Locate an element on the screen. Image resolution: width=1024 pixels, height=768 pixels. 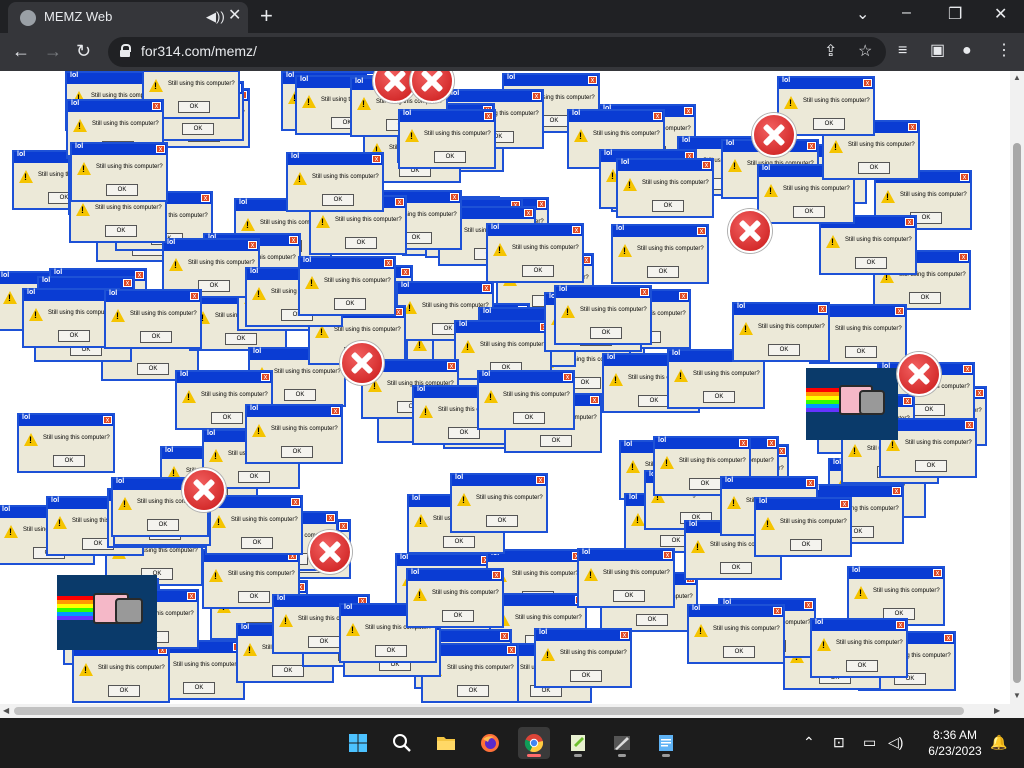
clock: 8:36 AM 6/23/2023 is located at coordinates (955, 743).